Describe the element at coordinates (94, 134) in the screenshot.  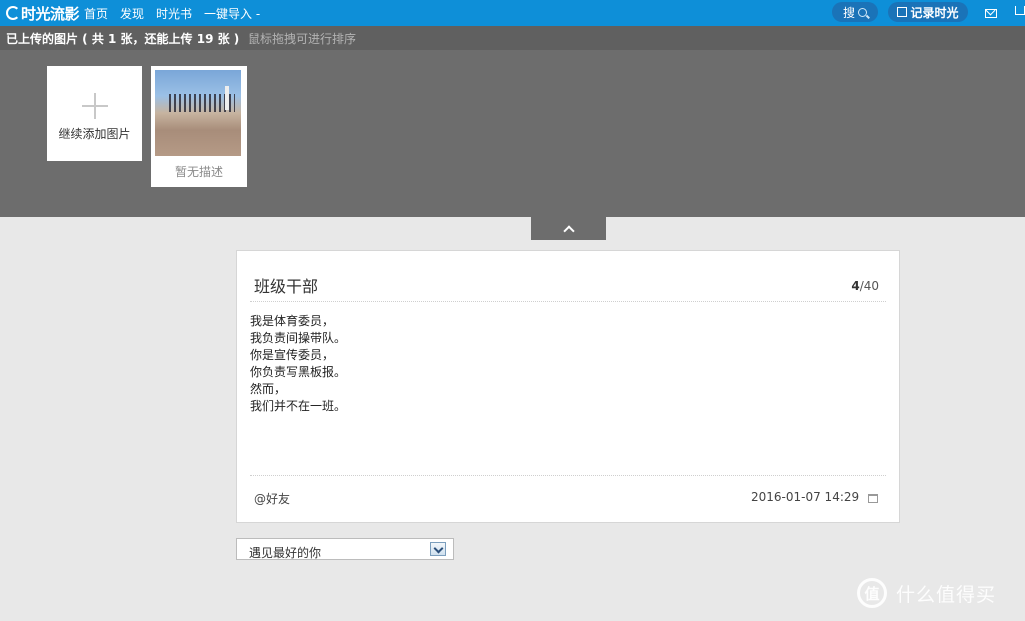
I see `add-image-label: 继续添加图片` at that location.